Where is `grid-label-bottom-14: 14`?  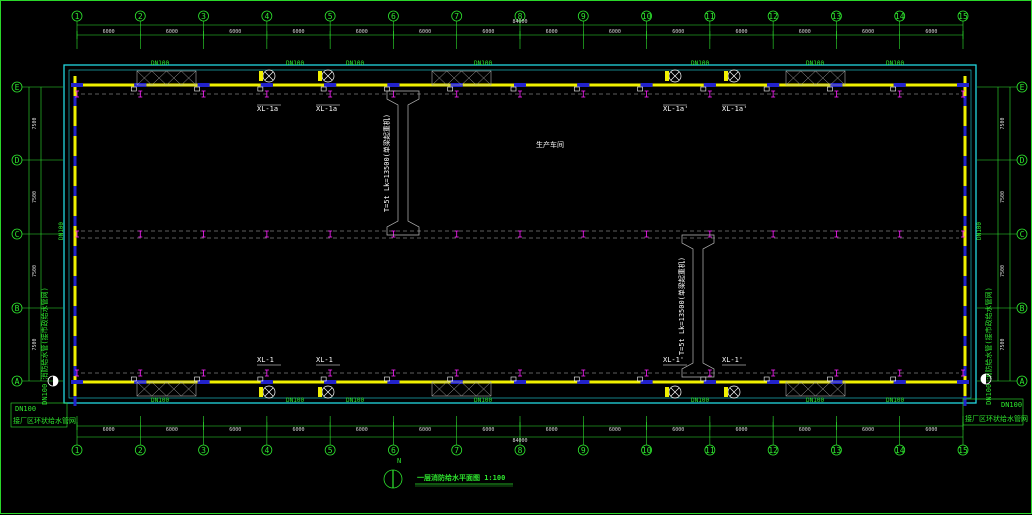 grid-label-bottom-14: 14 is located at coordinates (900, 450).